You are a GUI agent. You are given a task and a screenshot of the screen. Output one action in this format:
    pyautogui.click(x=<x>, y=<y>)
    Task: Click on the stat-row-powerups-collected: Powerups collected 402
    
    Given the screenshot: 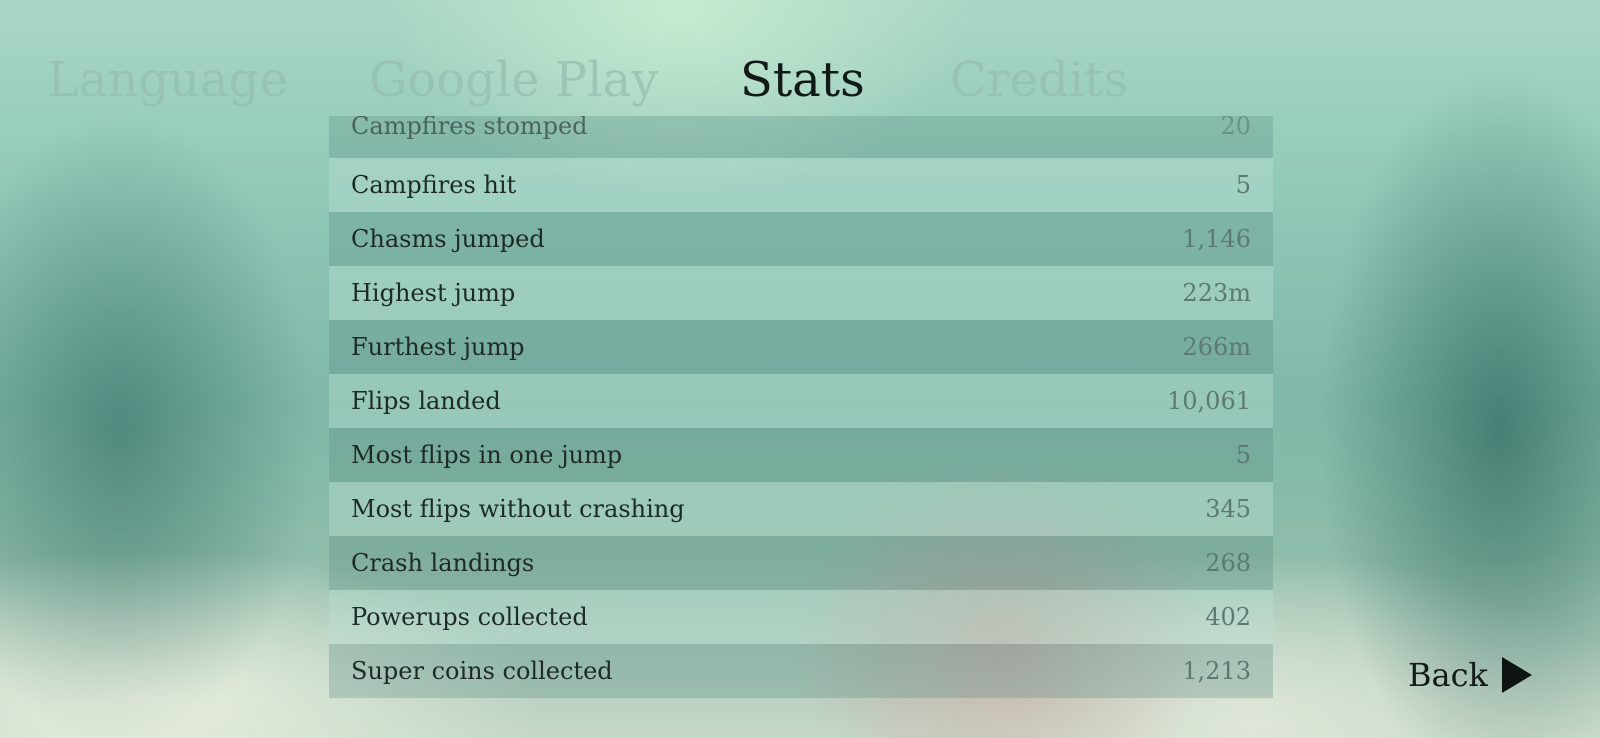 What is the action you would take?
    pyautogui.click(x=801, y=617)
    